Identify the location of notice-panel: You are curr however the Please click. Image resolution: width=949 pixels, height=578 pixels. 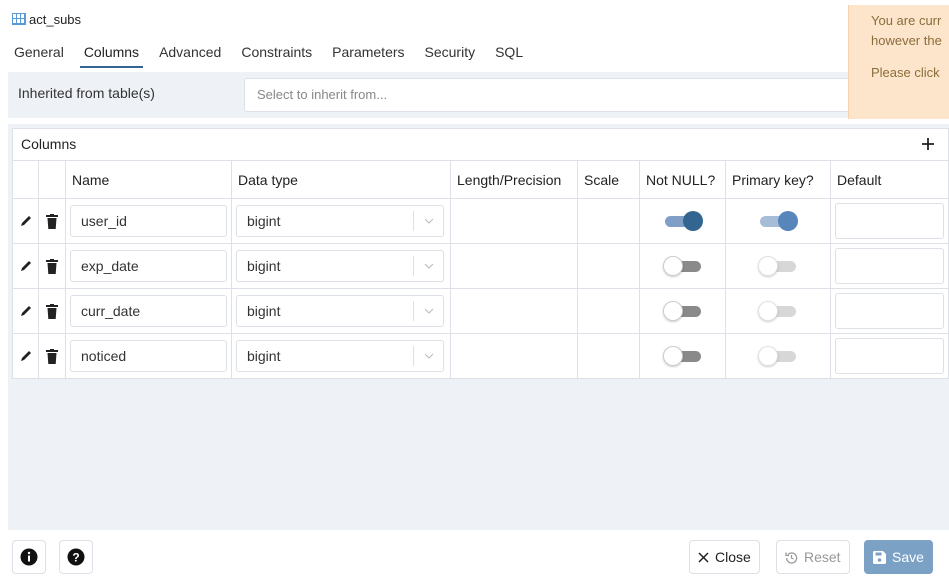
(898, 62).